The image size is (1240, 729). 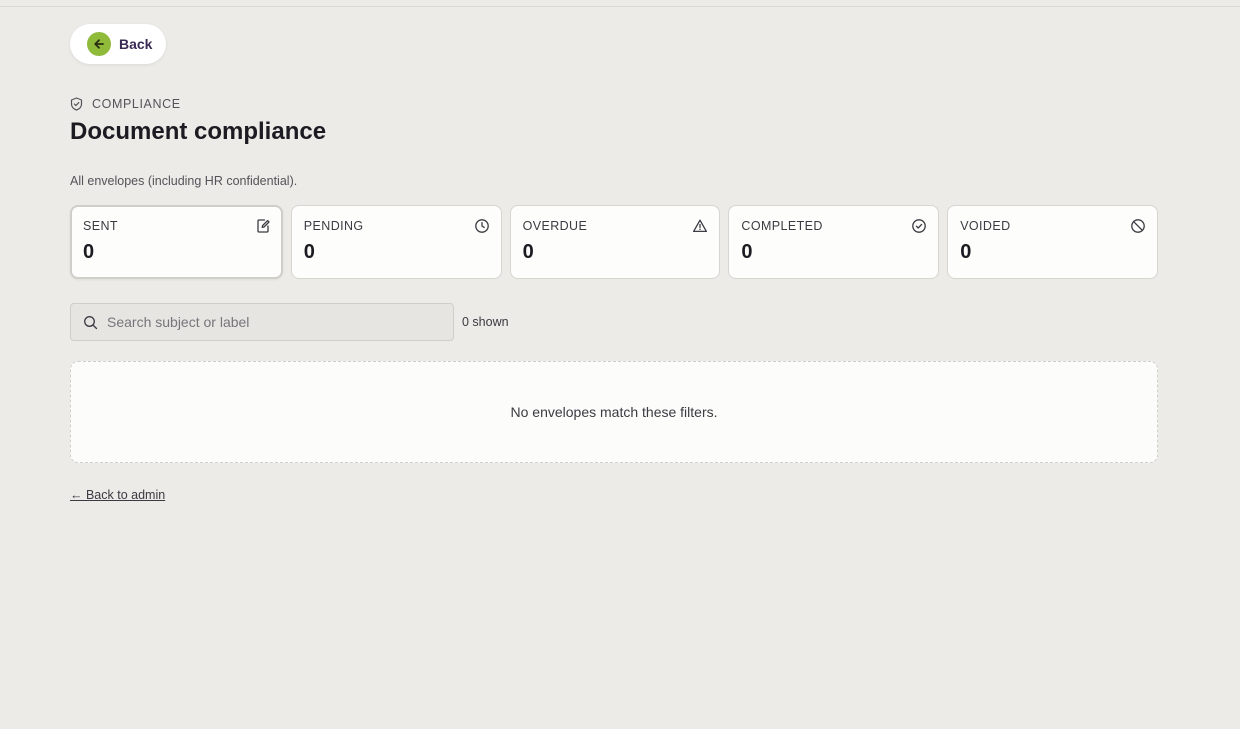 I want to click on top-divider, so click(x=620, y=6).